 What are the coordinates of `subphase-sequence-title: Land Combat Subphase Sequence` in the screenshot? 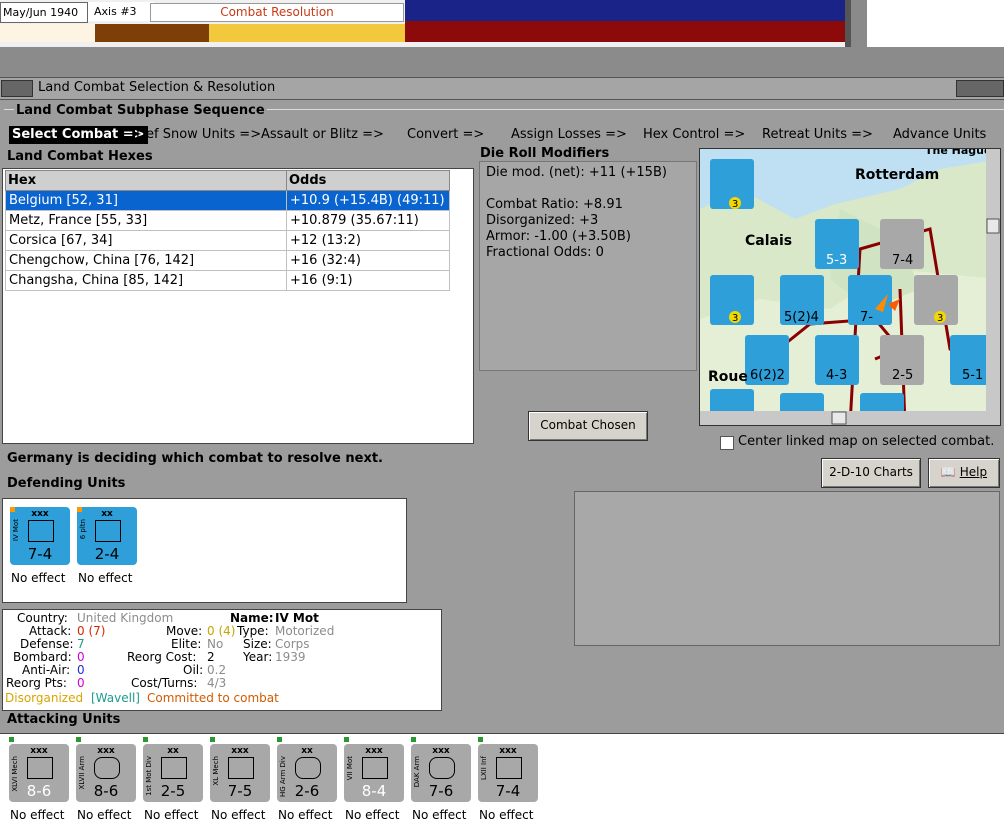 It's located at (140, 110).